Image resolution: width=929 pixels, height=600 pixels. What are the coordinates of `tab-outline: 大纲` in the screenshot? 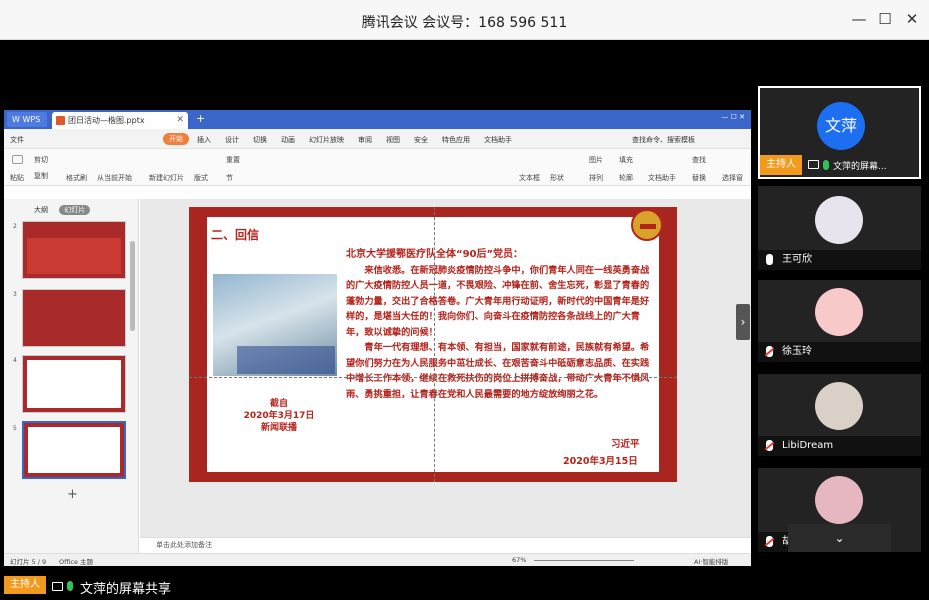 It's located at (41, 210).